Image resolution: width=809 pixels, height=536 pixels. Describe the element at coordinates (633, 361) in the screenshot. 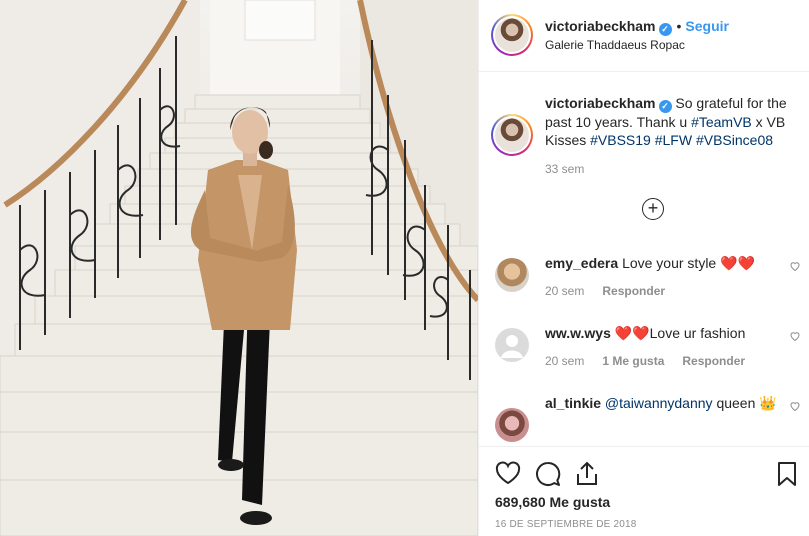

I see `comment-likes-count: 1 Me gusta` at that location.